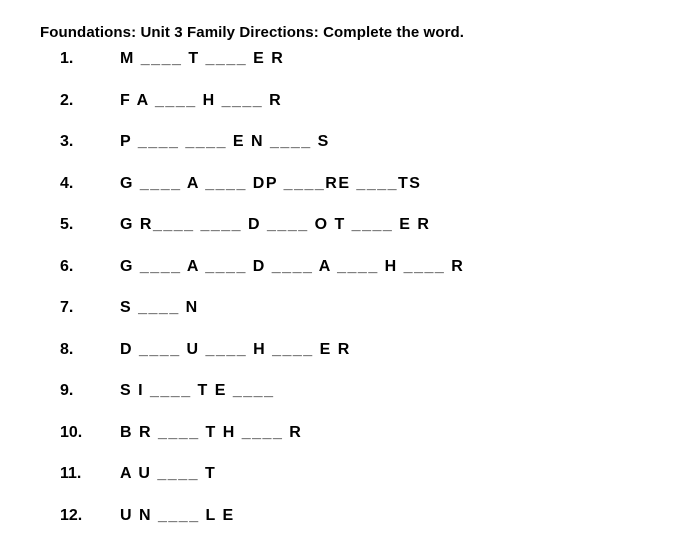 The image size is (678, 559). Describe the element at coordinates (339, 436) in the screenshot. I see `list-item: 10. B R ____ T H ____ R` at that location.